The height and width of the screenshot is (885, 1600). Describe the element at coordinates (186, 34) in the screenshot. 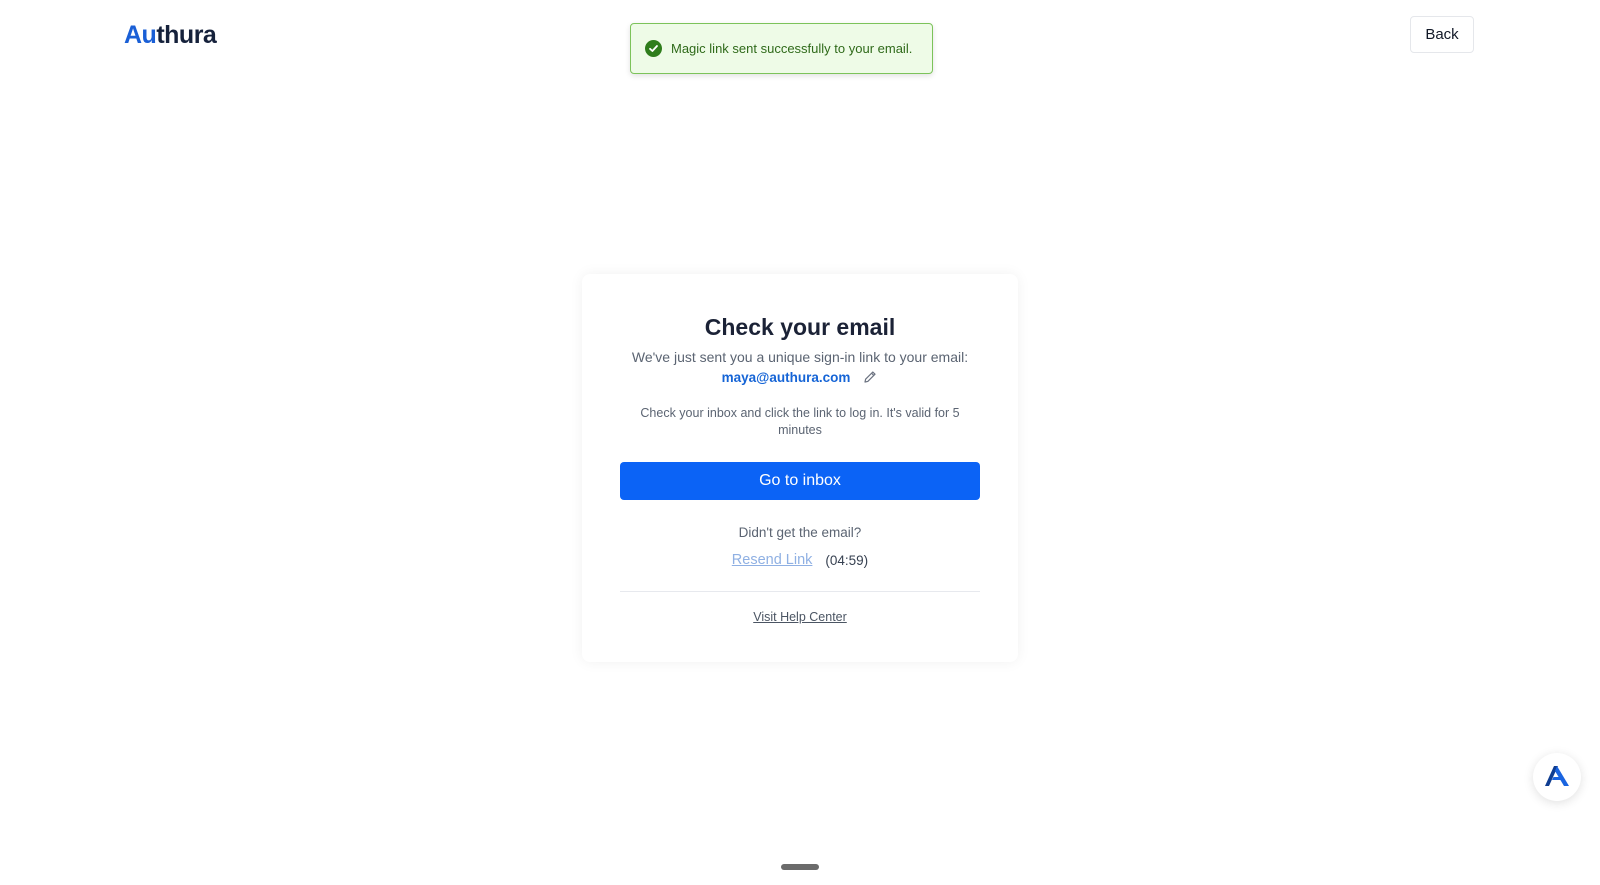

I see `logo-rest-text: thura` at that location.